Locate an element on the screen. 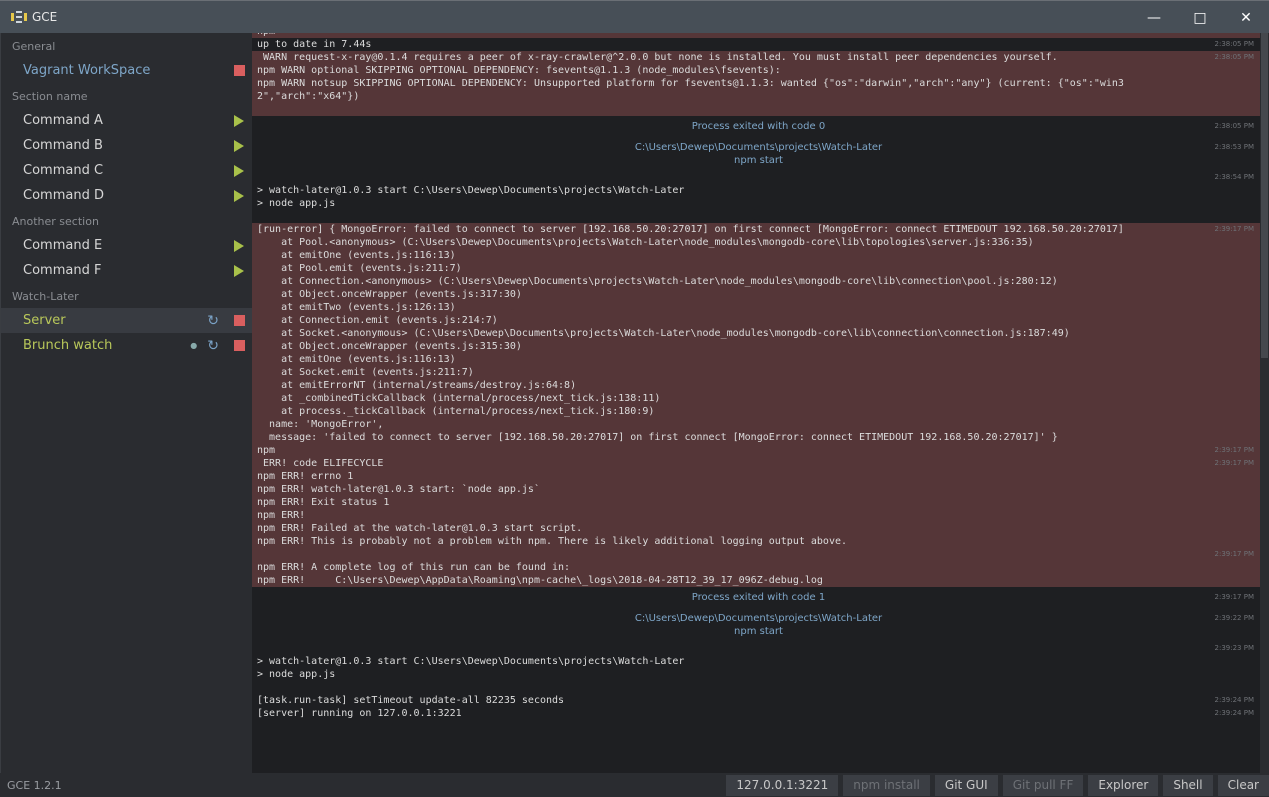 This screenshot has height=797, width=1269. status-button: Git pull FF is located at coordinates (1043, 785).